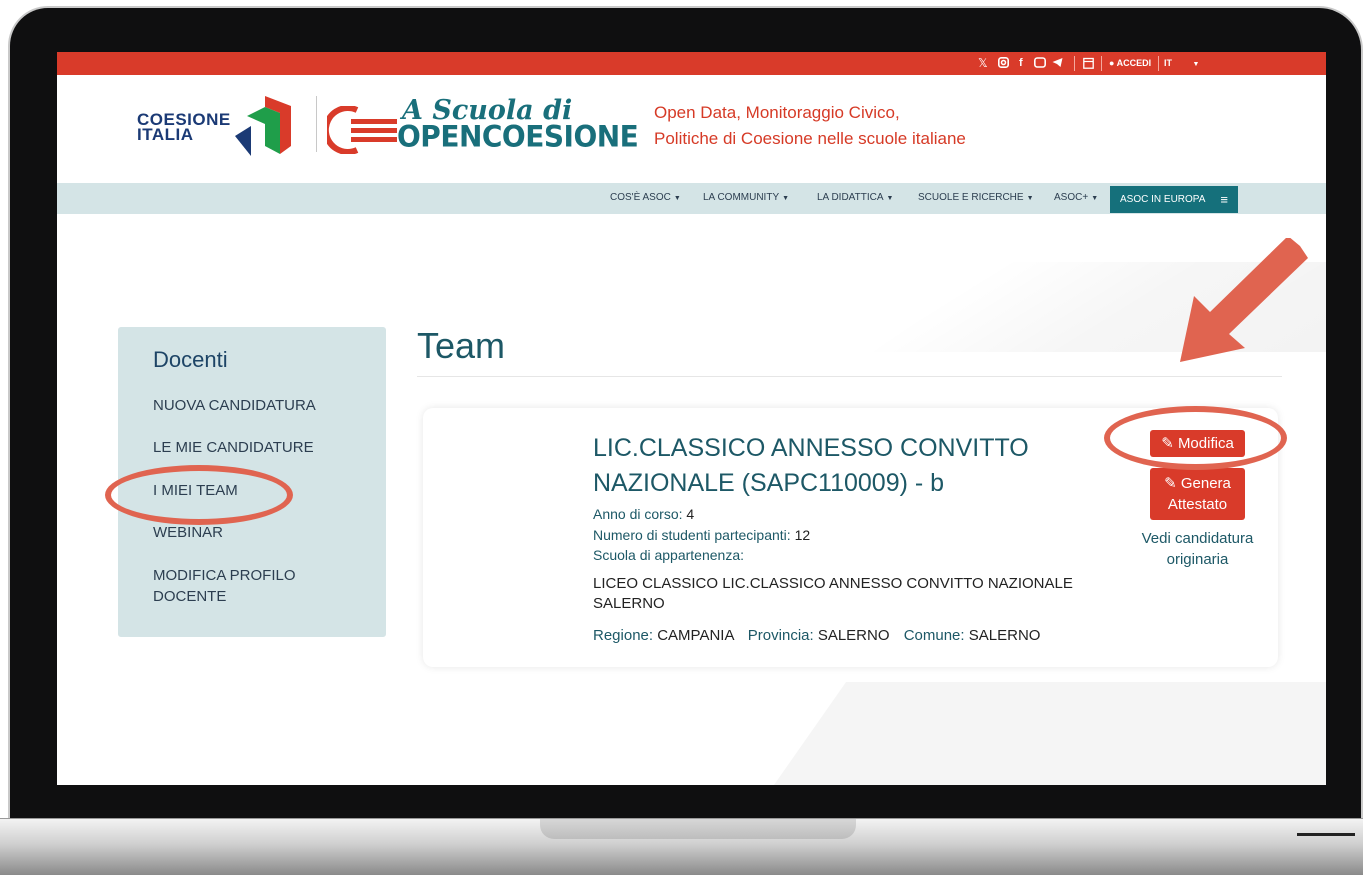 This screenshot has height=875, width=1363. I want to click on nav-label: SCUOLE E RICERCHE, so click(971, 197).